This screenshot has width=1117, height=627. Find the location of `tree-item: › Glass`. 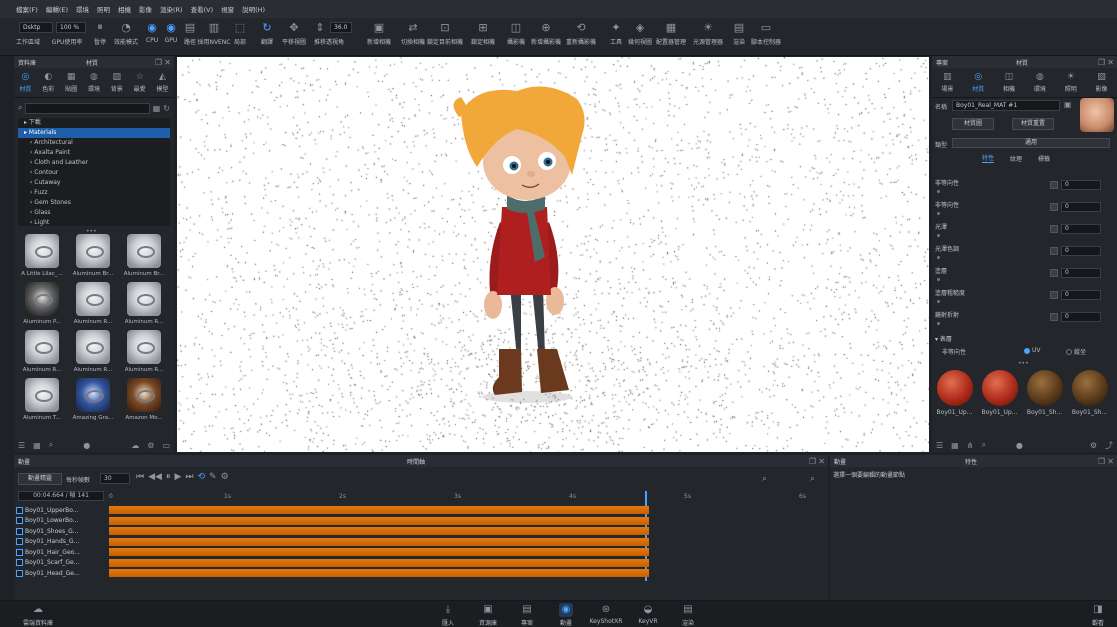

tree-item: › Glass is located at coordinates (94, 213).